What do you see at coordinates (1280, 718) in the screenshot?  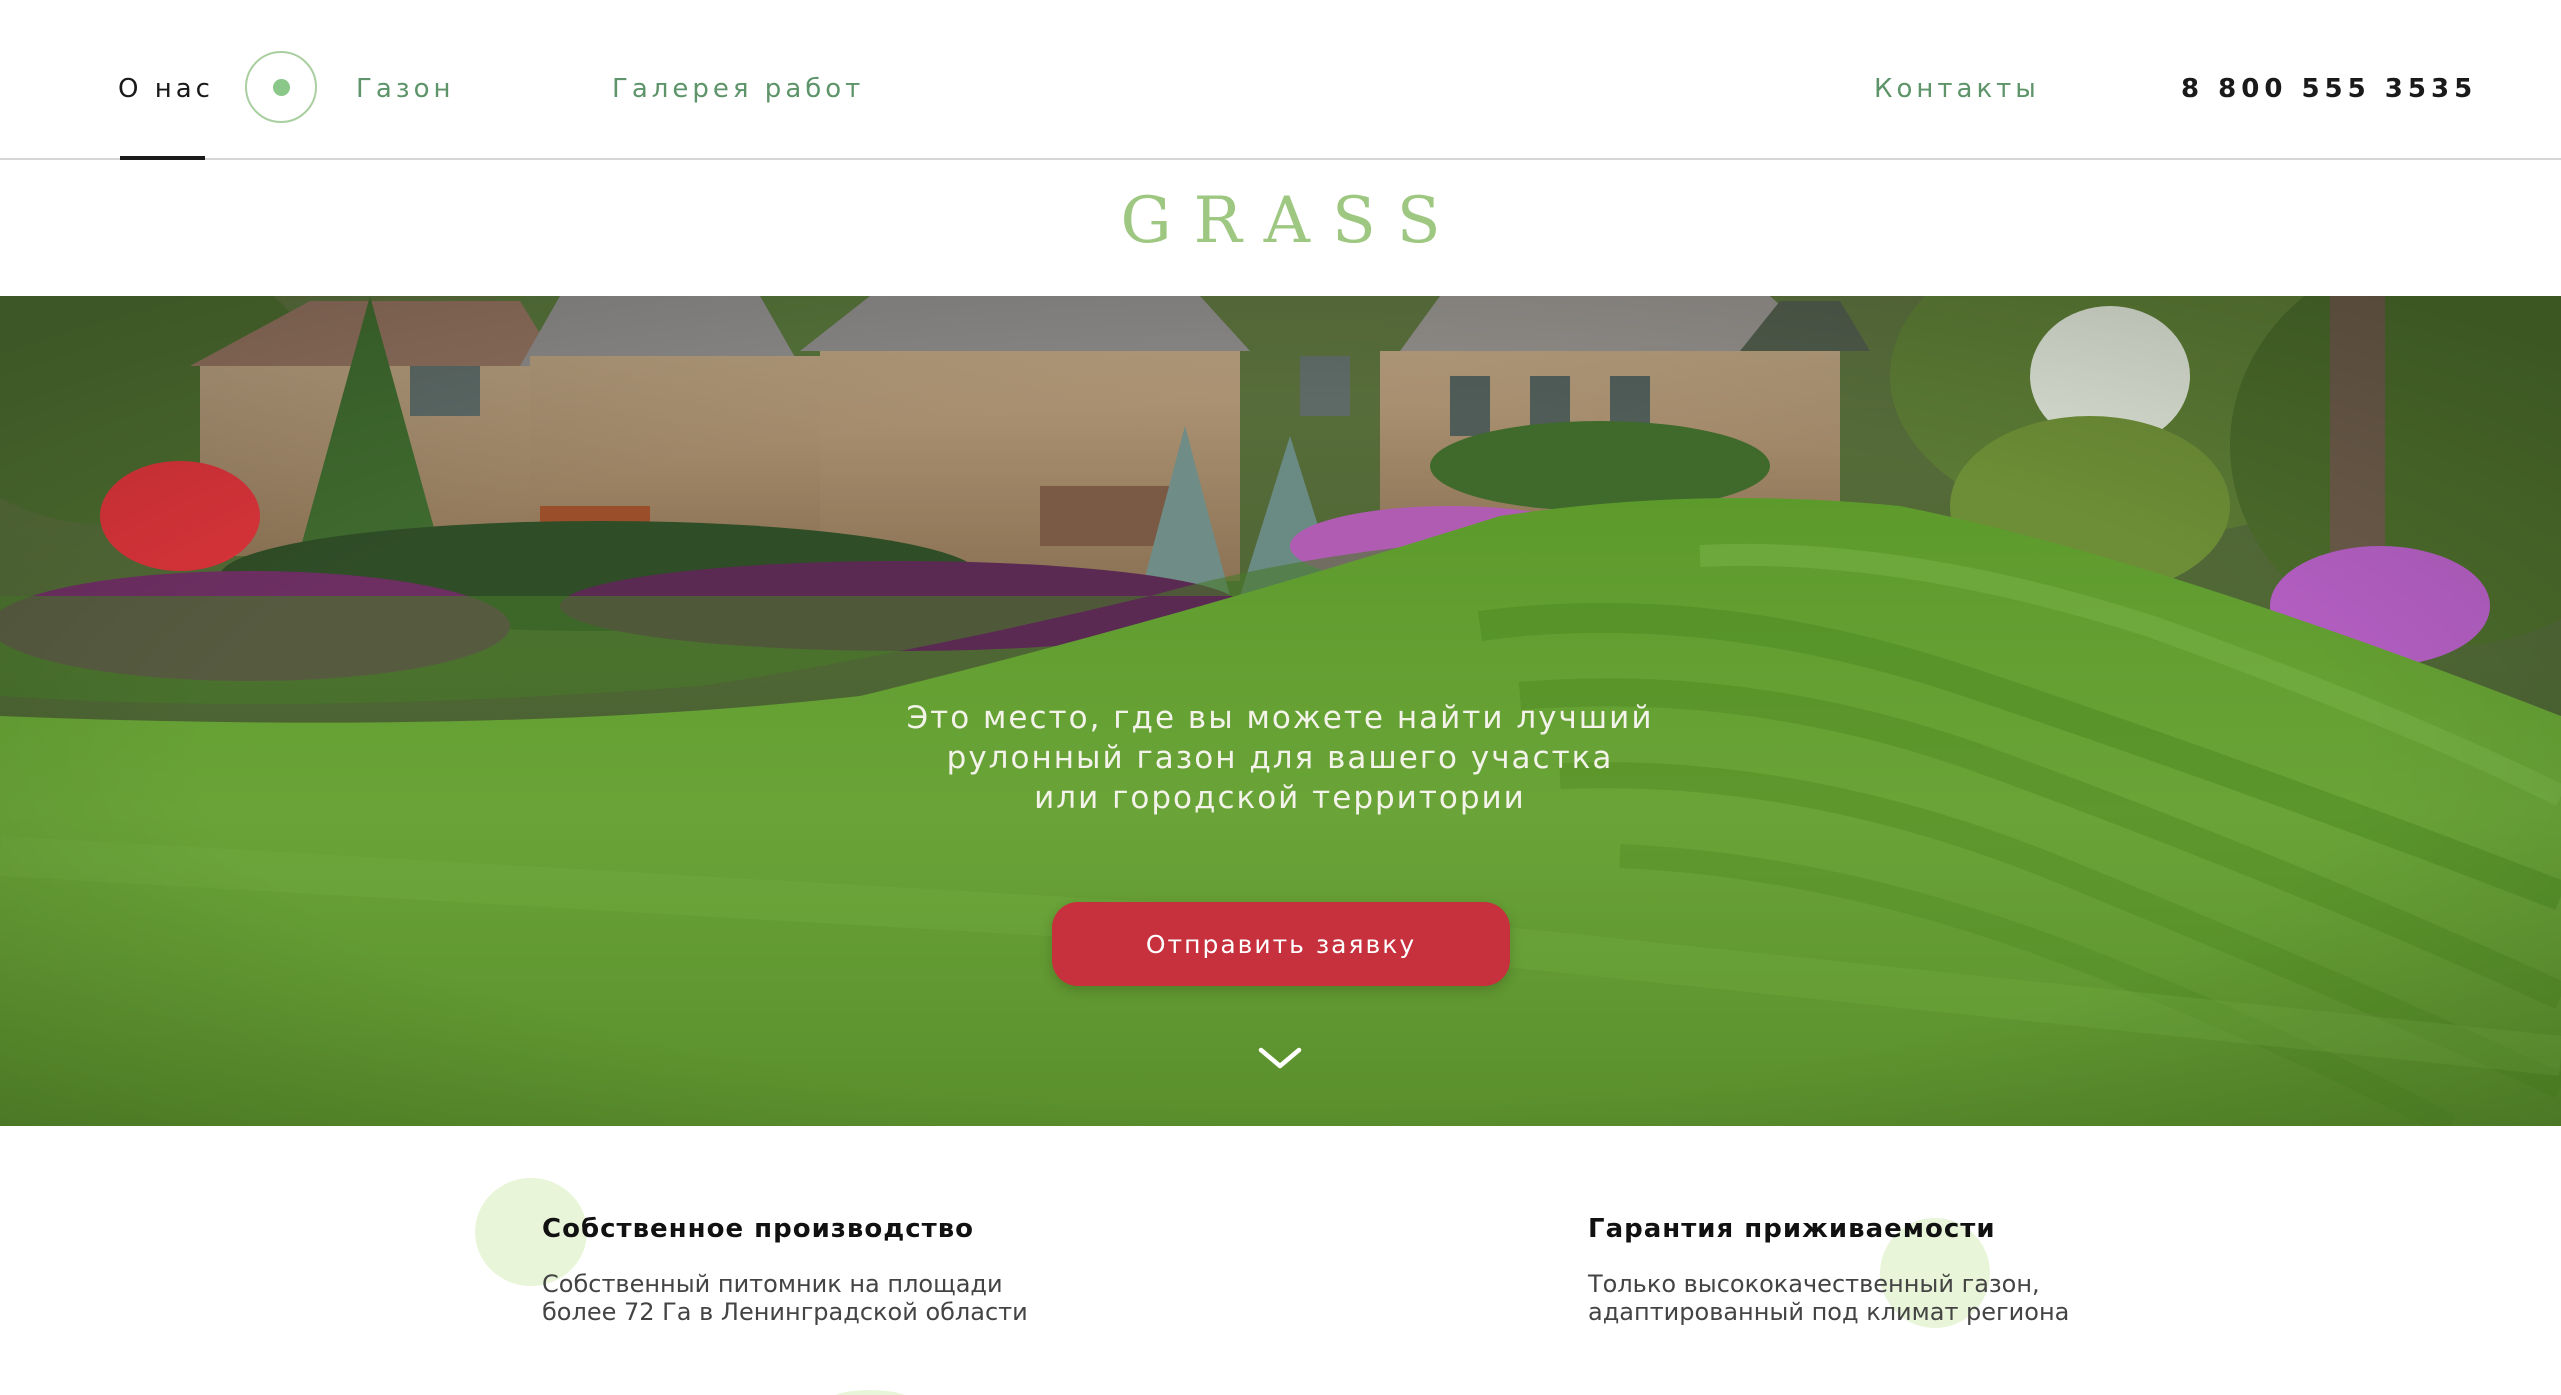 I see `hero-tagline-line: Это место, где вы можете найти лучший` at bounding box center [1280, 718].